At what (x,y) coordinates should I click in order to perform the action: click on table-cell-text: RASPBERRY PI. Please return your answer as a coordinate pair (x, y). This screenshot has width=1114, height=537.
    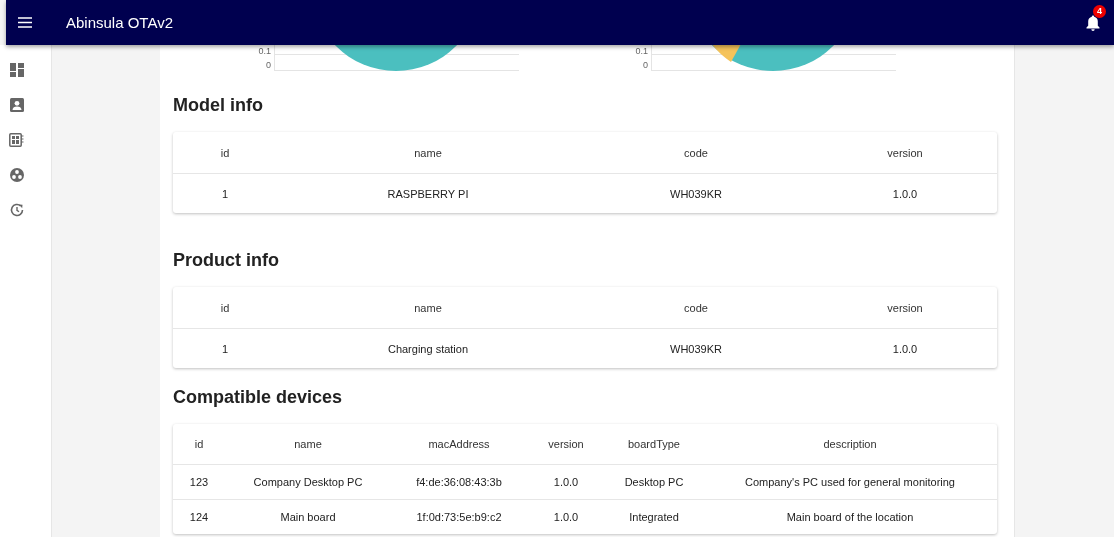
    Looking at the image, I should click on (428, 193).